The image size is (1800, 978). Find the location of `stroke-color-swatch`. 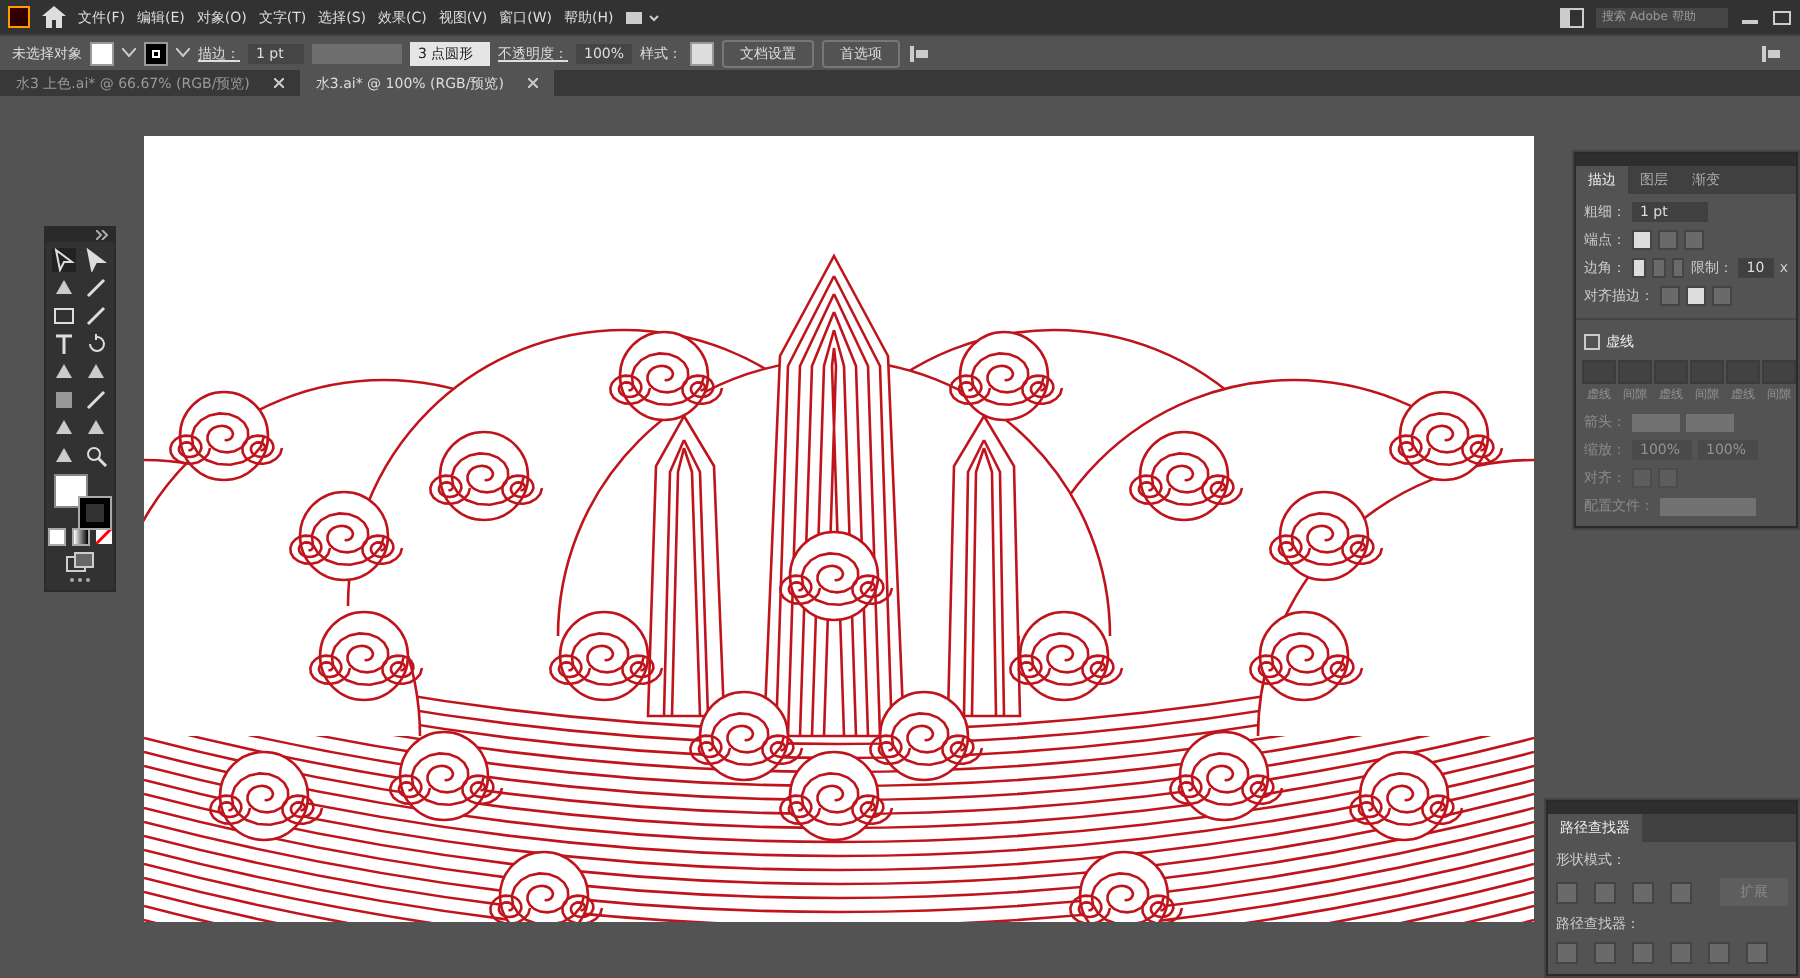

stroke-color-swatch is located at coordinates (95, 513).